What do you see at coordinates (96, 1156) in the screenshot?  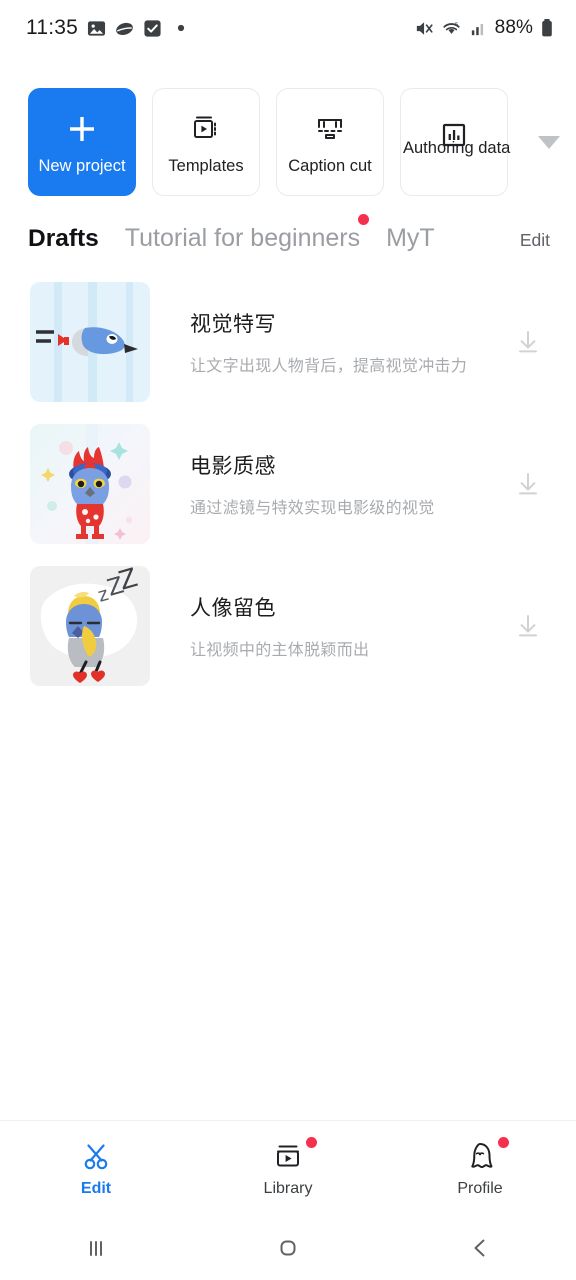 I see `scissors-icon` at bounding box center [96, 1156].